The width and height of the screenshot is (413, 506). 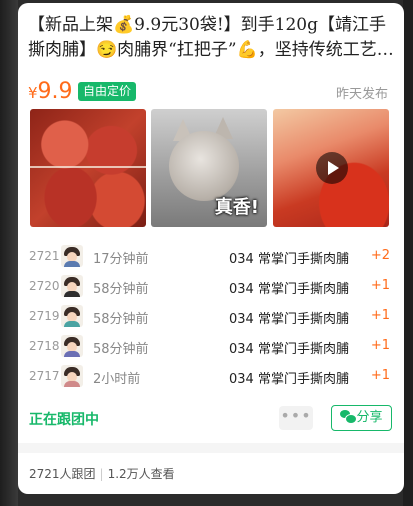 I want to click on price: ¥9.9, so click(x=50, y=91).